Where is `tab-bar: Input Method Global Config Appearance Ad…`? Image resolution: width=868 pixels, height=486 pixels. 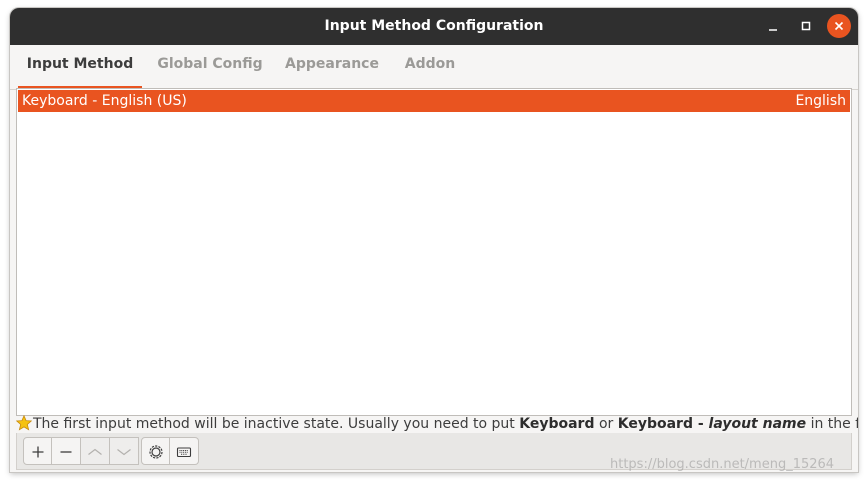
tab-bar: Input Method Global Config Appearance Ad… is located at coordinates (434, 67).